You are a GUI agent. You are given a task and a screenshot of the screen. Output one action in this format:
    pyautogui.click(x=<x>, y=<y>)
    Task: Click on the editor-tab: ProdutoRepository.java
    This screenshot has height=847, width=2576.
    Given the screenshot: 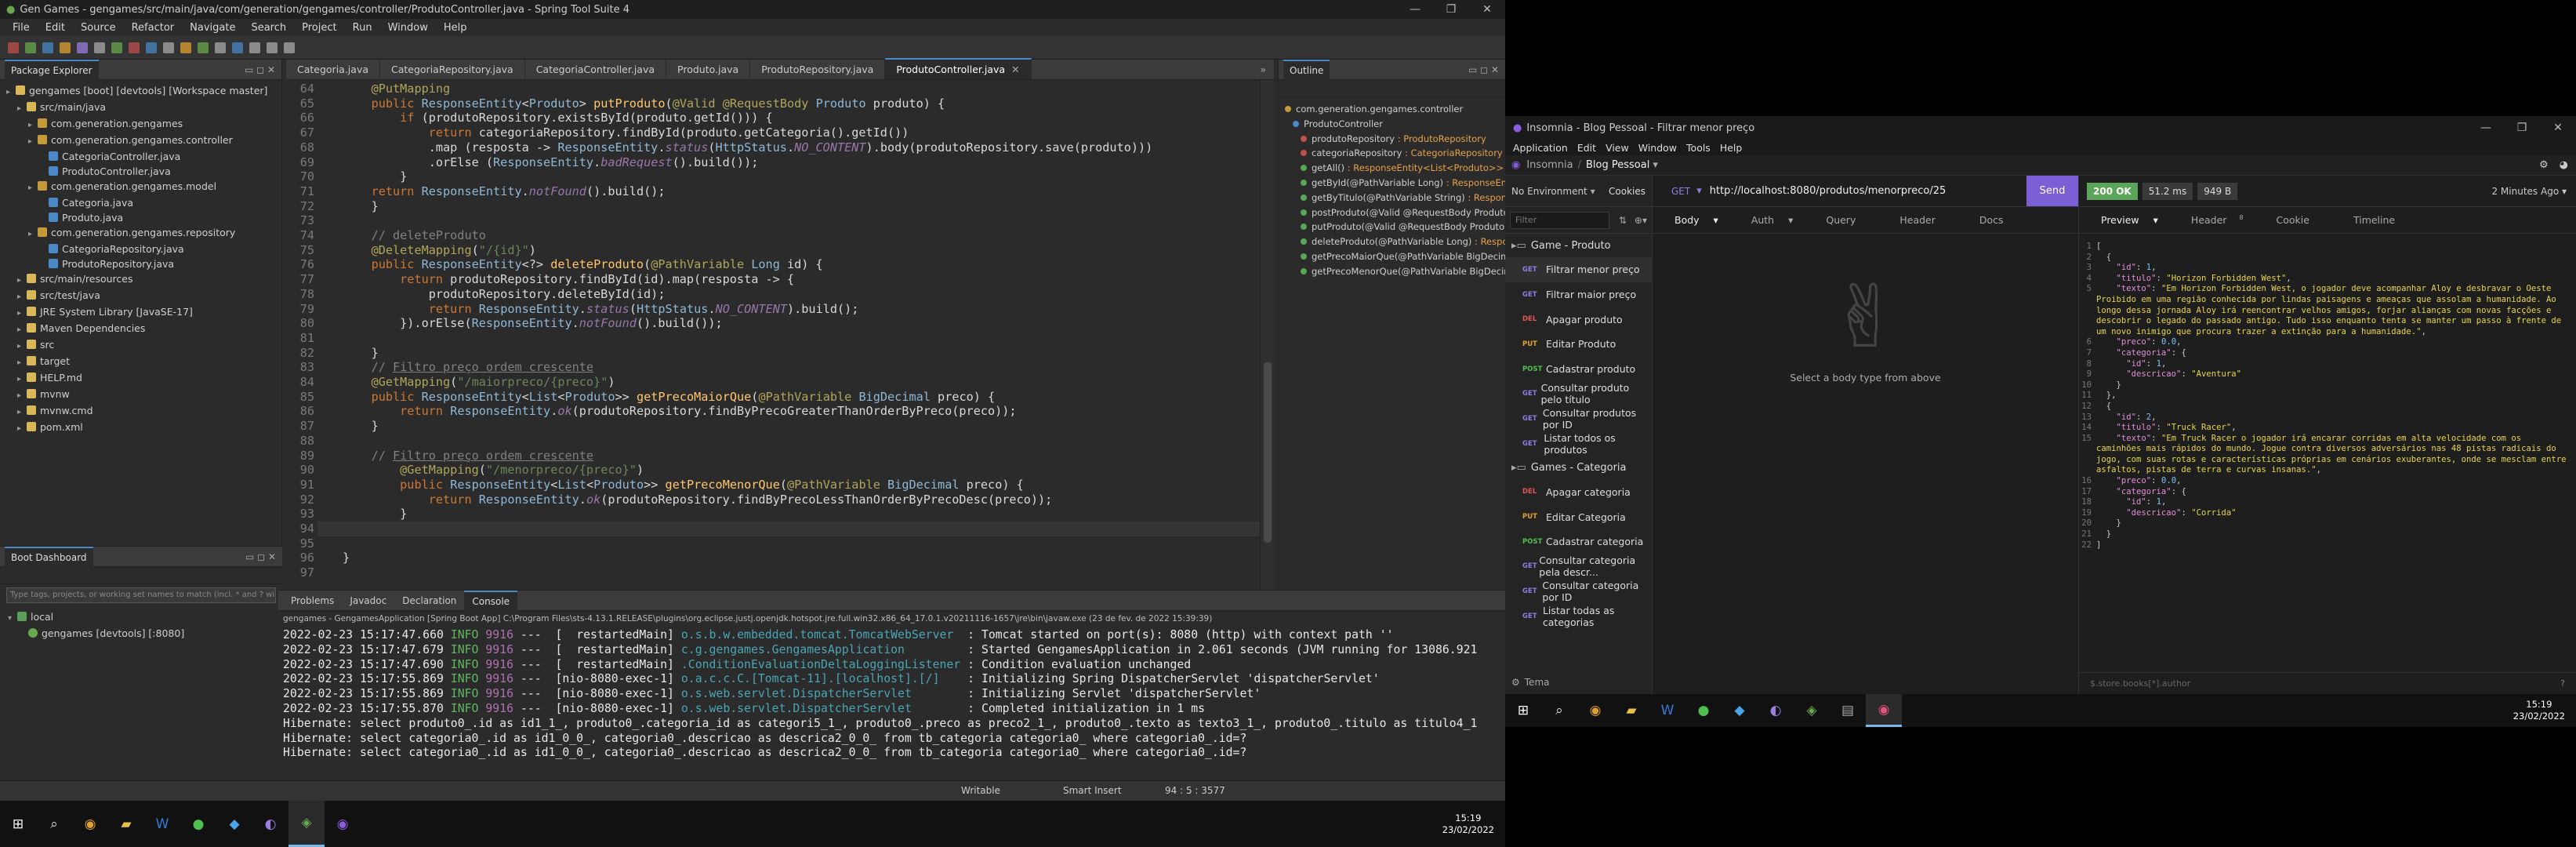 What is the action you would take?
    pyautogui.click(x=818, y=69)
    